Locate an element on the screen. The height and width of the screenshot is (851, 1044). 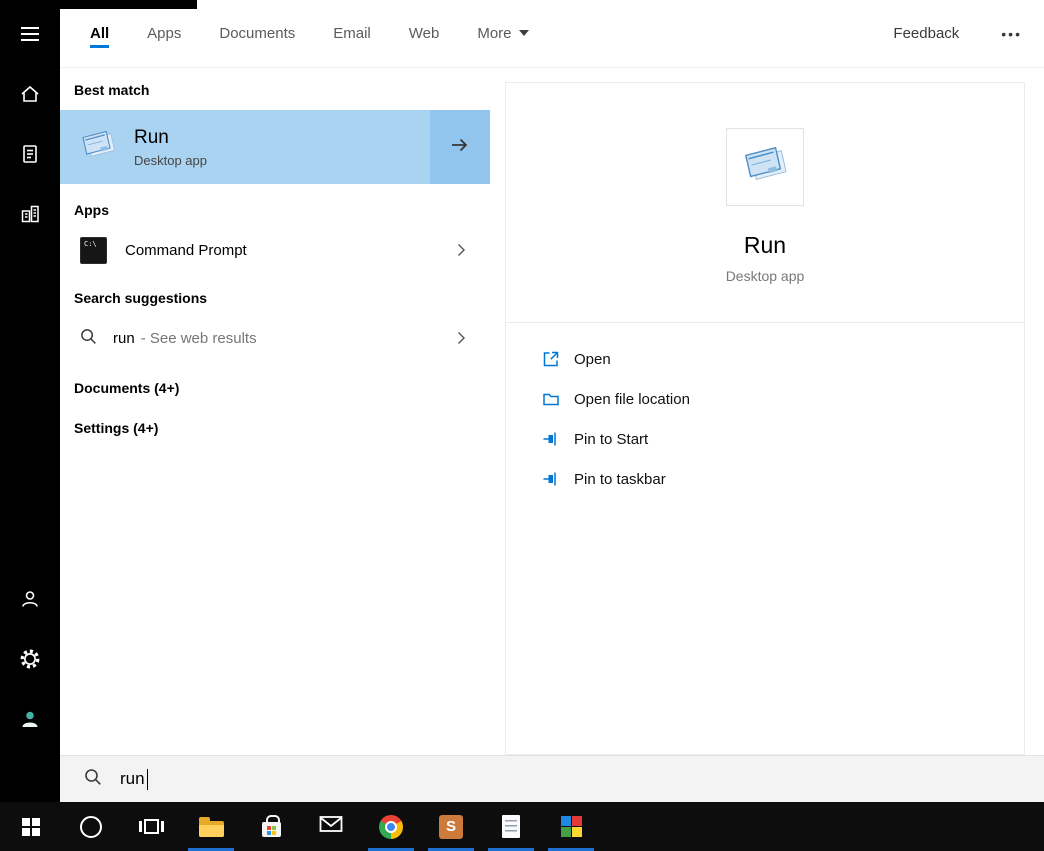
colorful-app-icon is located at coordinates (571, 826).